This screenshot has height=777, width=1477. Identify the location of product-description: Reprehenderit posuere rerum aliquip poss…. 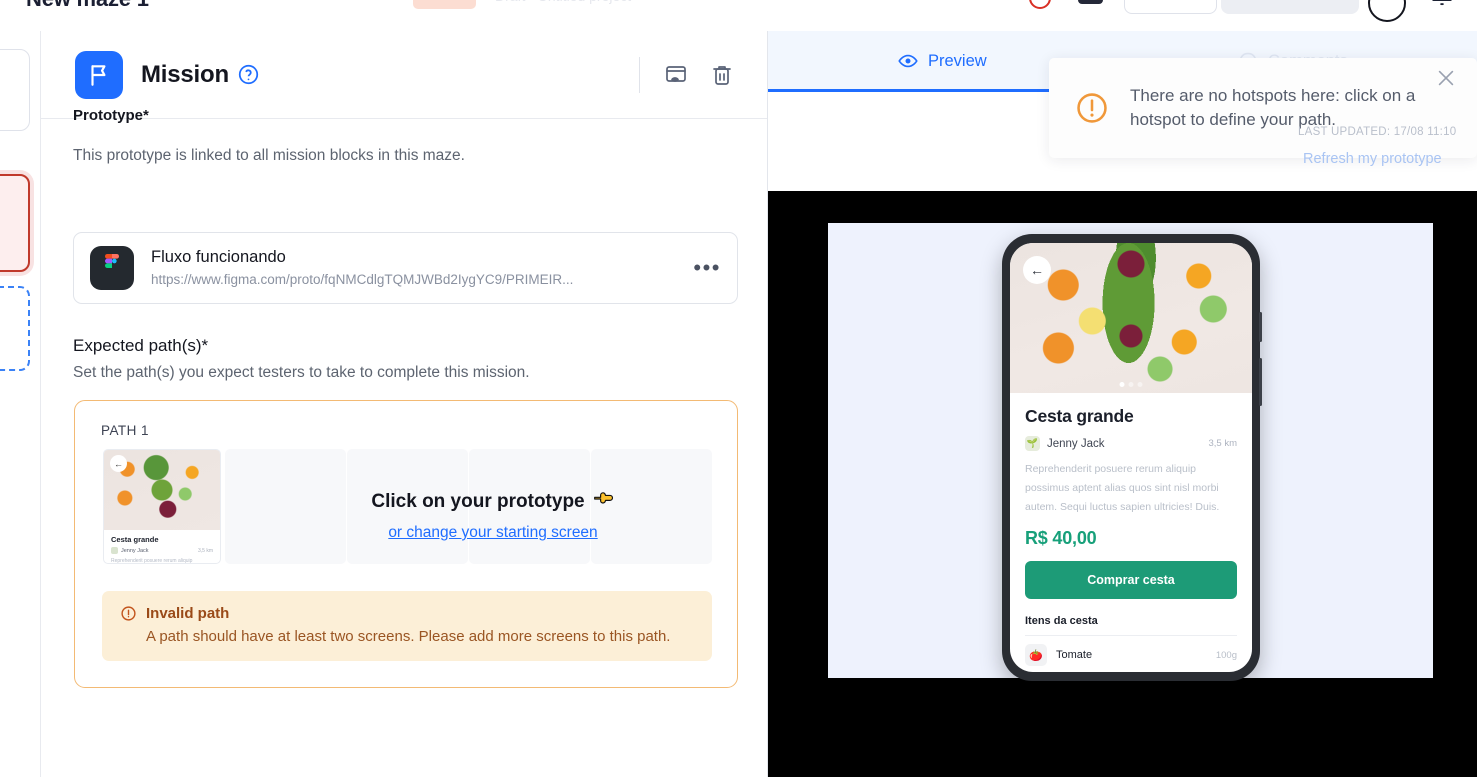
(1122, 488).